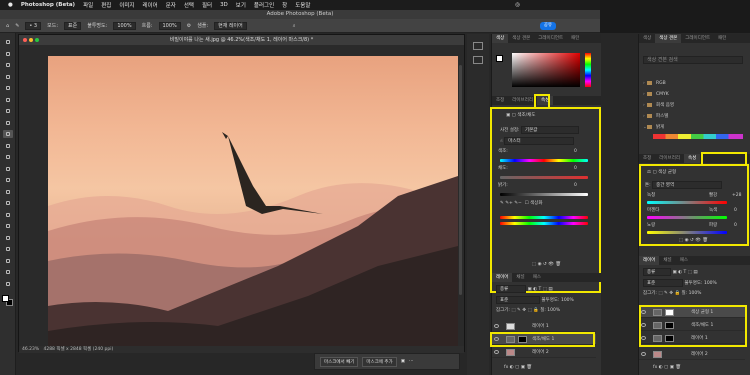 This screenshot has width=750, height=375. I want to click on creative-cloud-icon: ◎, so click(517, 5).